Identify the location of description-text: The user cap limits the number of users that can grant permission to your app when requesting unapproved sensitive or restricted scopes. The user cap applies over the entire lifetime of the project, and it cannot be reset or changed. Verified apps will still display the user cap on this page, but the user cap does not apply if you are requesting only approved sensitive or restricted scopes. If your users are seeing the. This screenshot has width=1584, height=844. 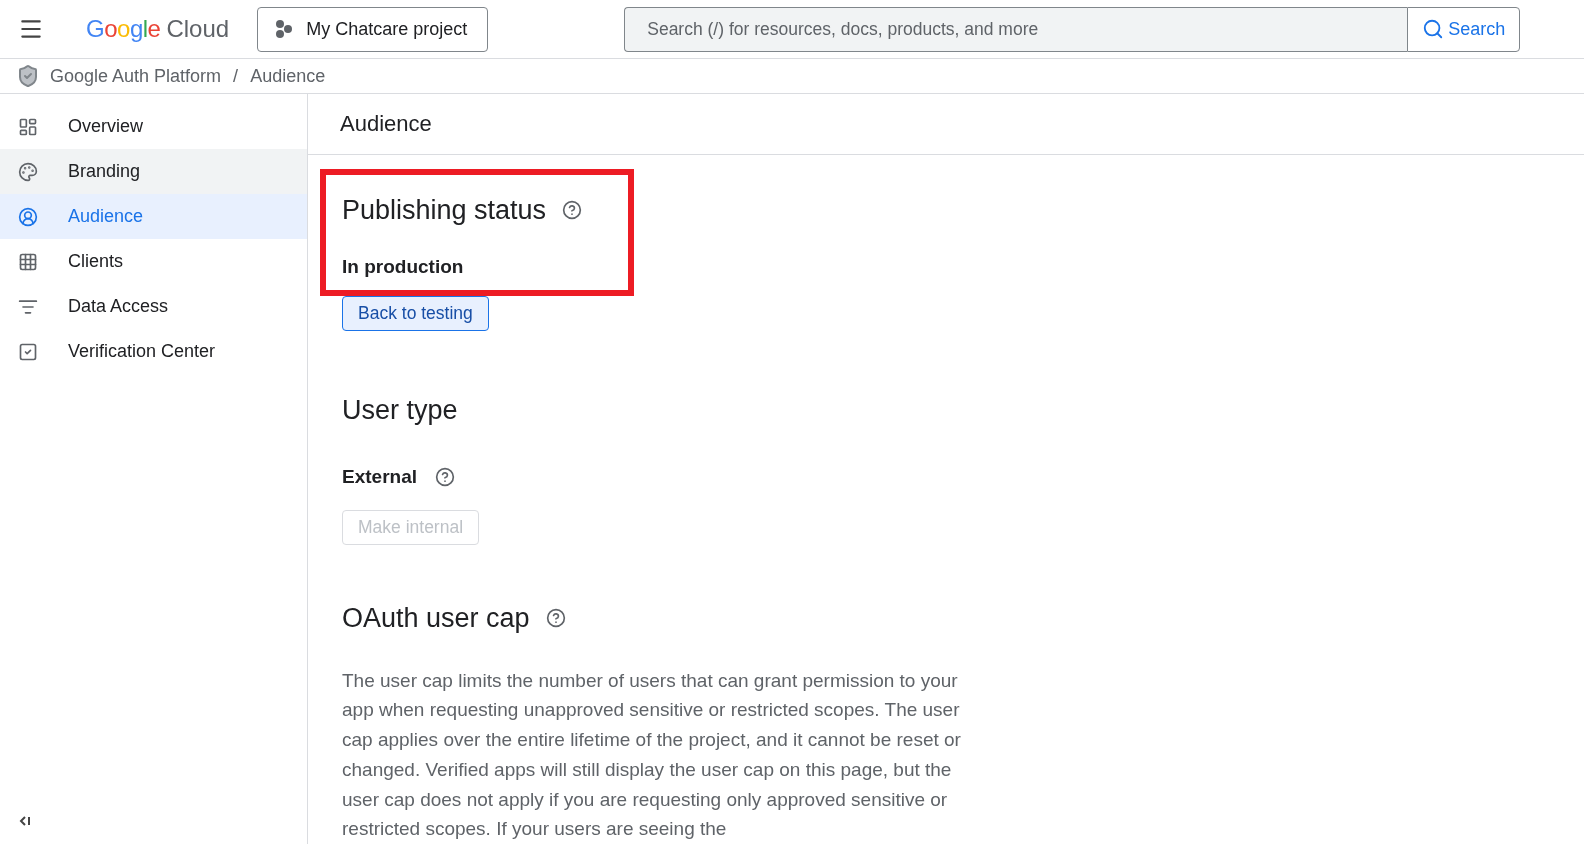
(652, 755).